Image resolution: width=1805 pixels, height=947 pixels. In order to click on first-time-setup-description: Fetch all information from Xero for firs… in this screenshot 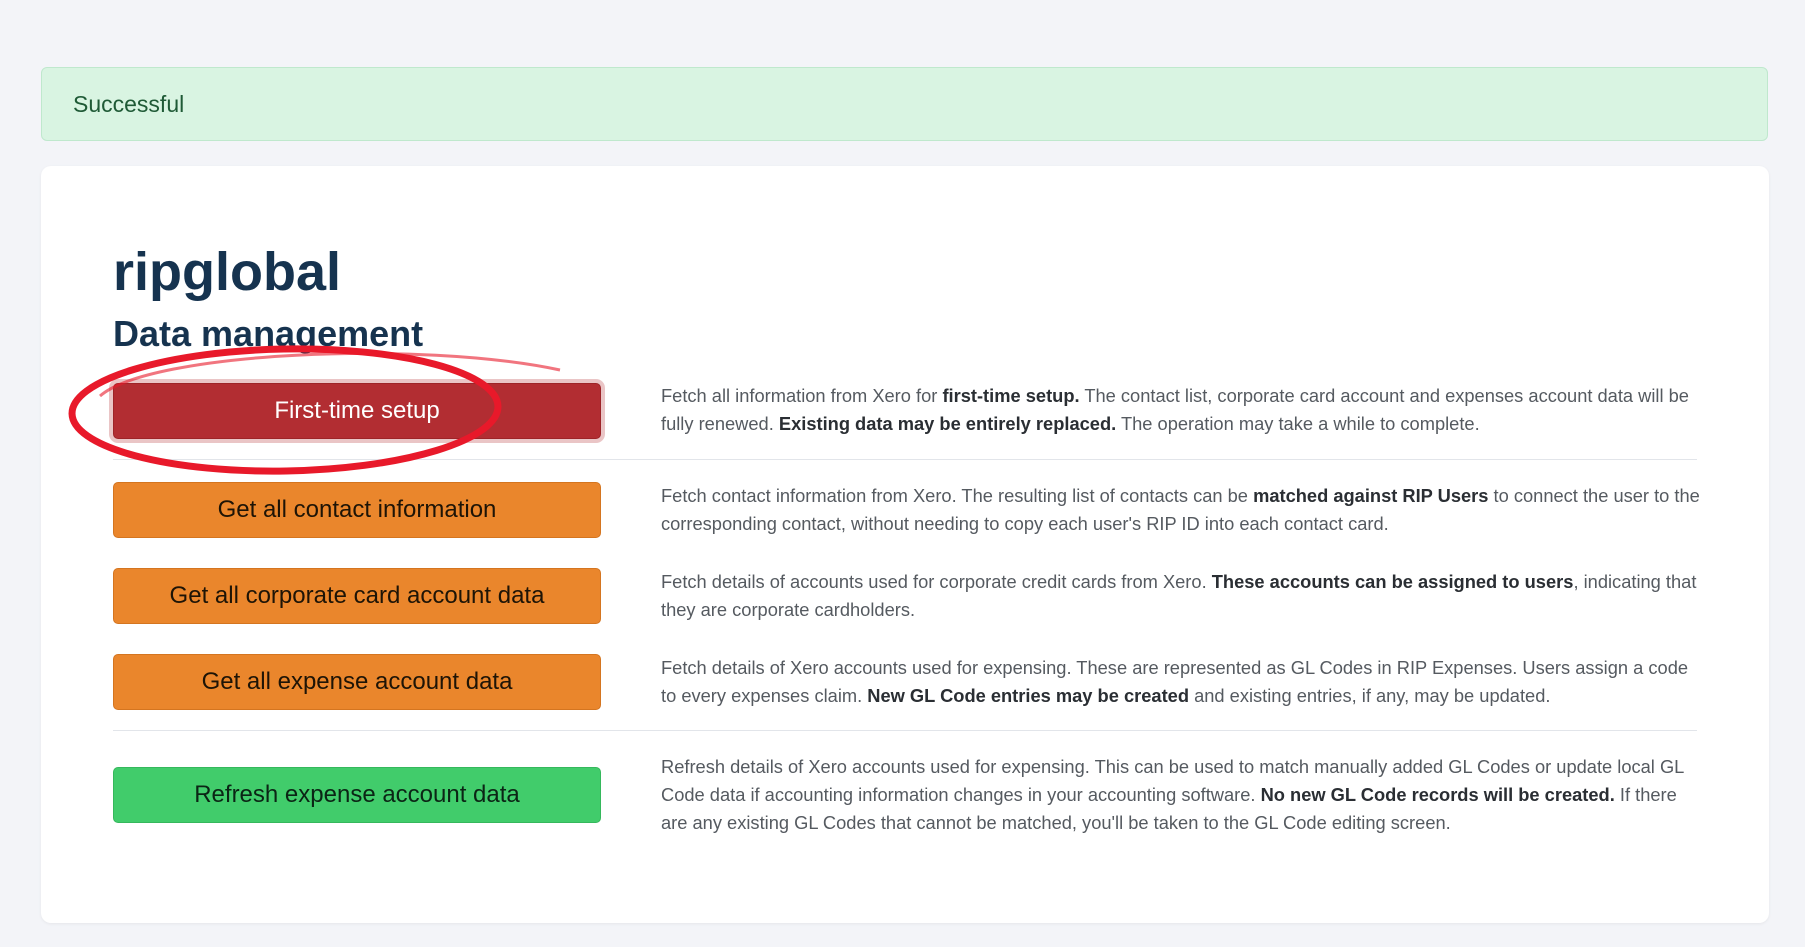, I will do `click(1181, 410)`.